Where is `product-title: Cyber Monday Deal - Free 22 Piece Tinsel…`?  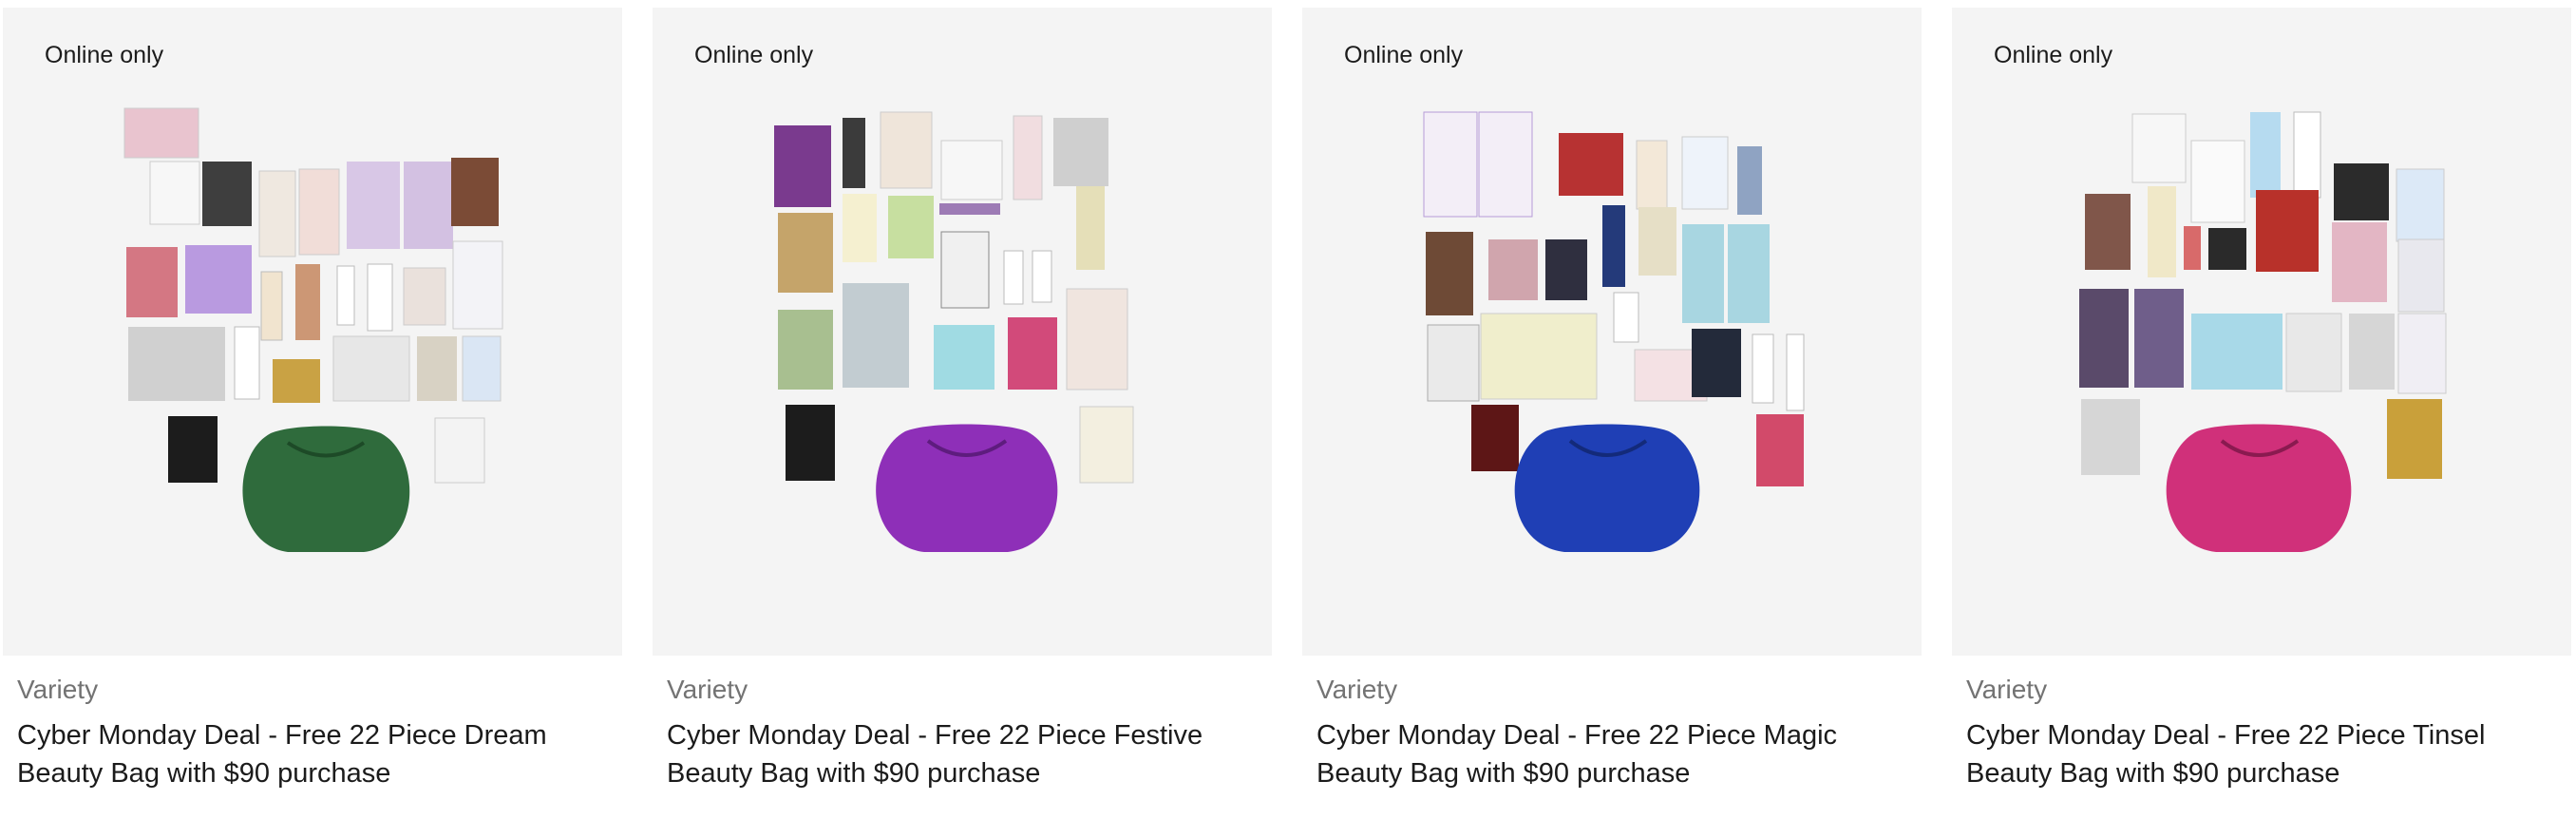
product-title: Cyber Monday Deal - Free 22 Piece Tinsel… is located at coordinates (2260, 754).